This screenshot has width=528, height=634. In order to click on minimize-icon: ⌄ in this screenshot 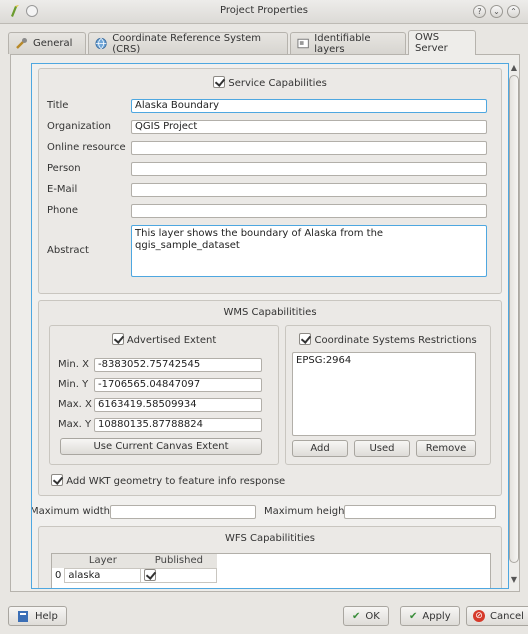, I will do `click(496, 11)`.